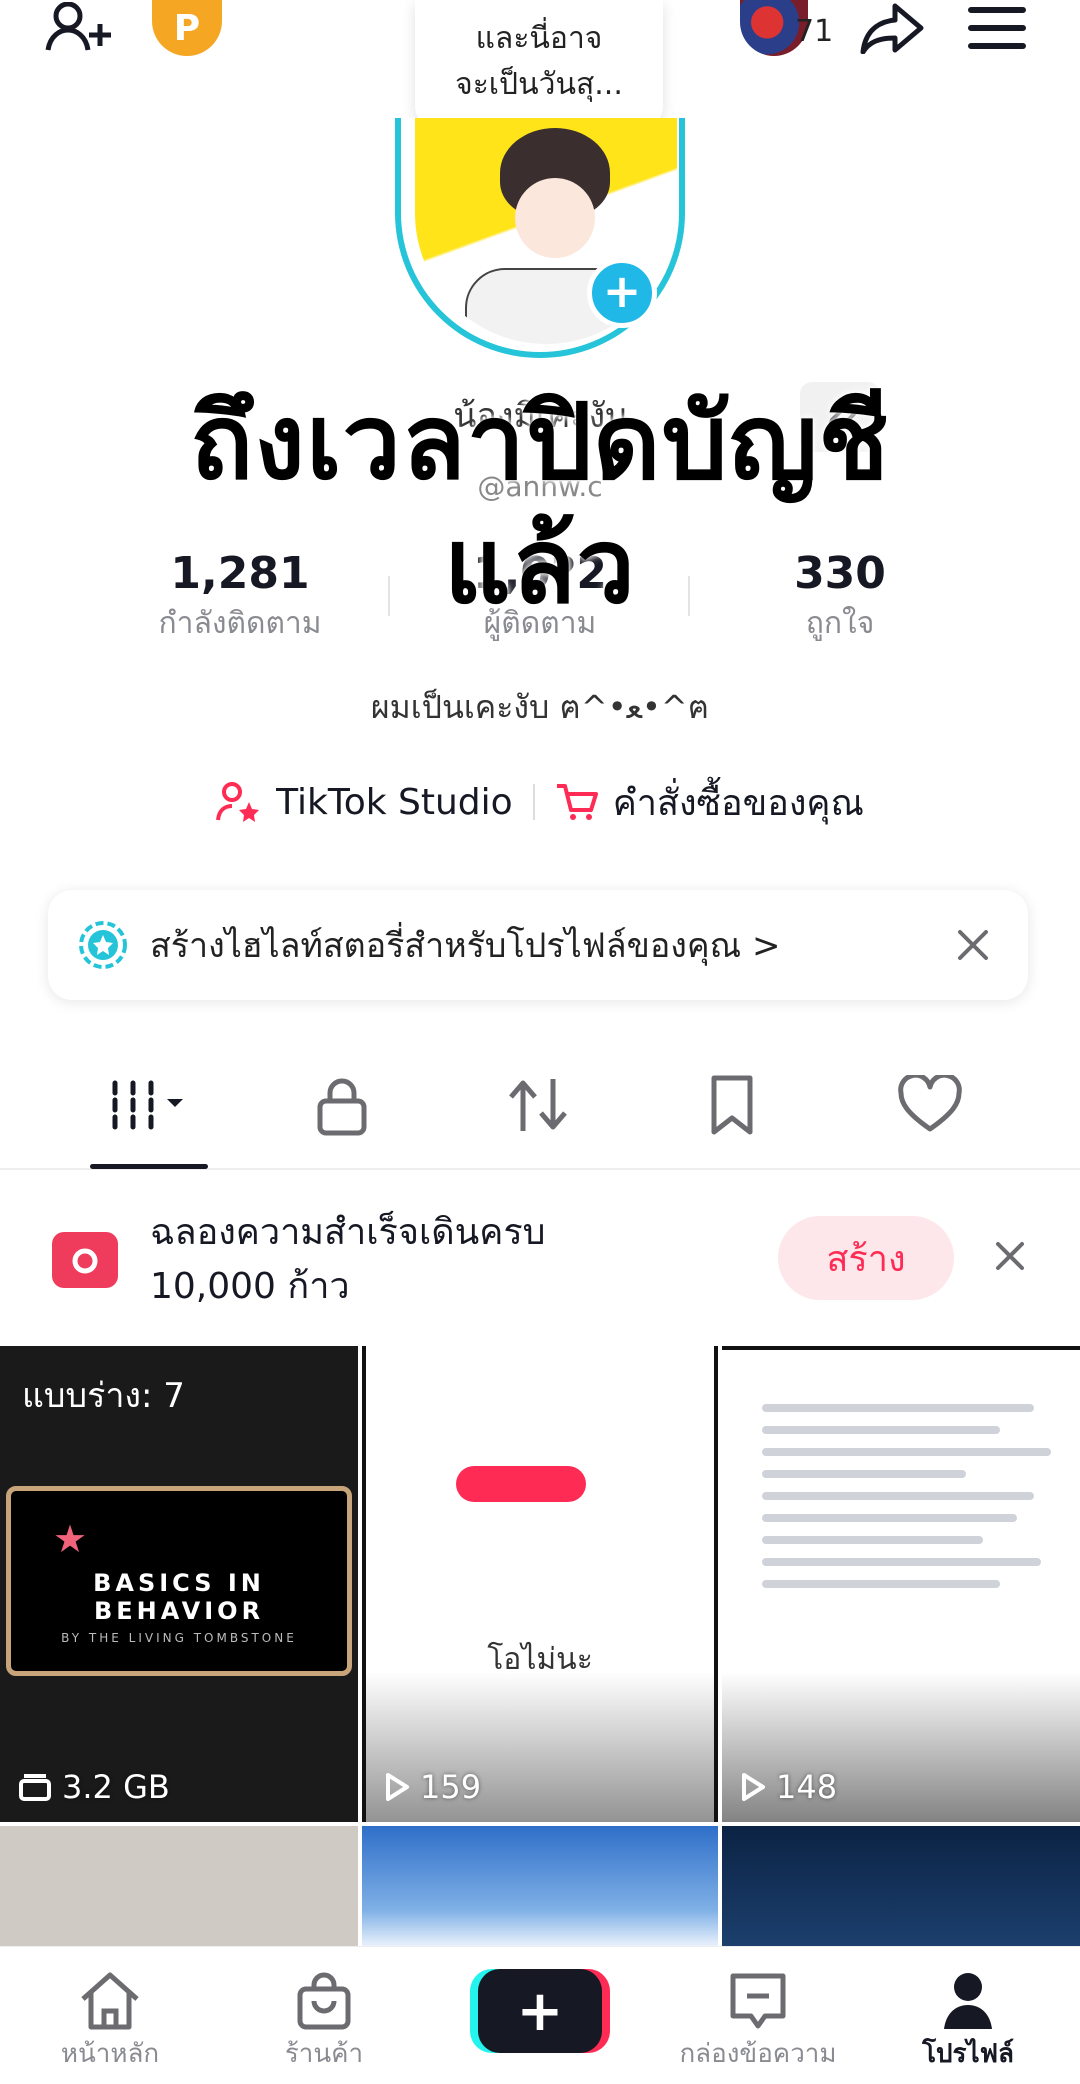  I want to click on cart-icon, so click(577, 802).